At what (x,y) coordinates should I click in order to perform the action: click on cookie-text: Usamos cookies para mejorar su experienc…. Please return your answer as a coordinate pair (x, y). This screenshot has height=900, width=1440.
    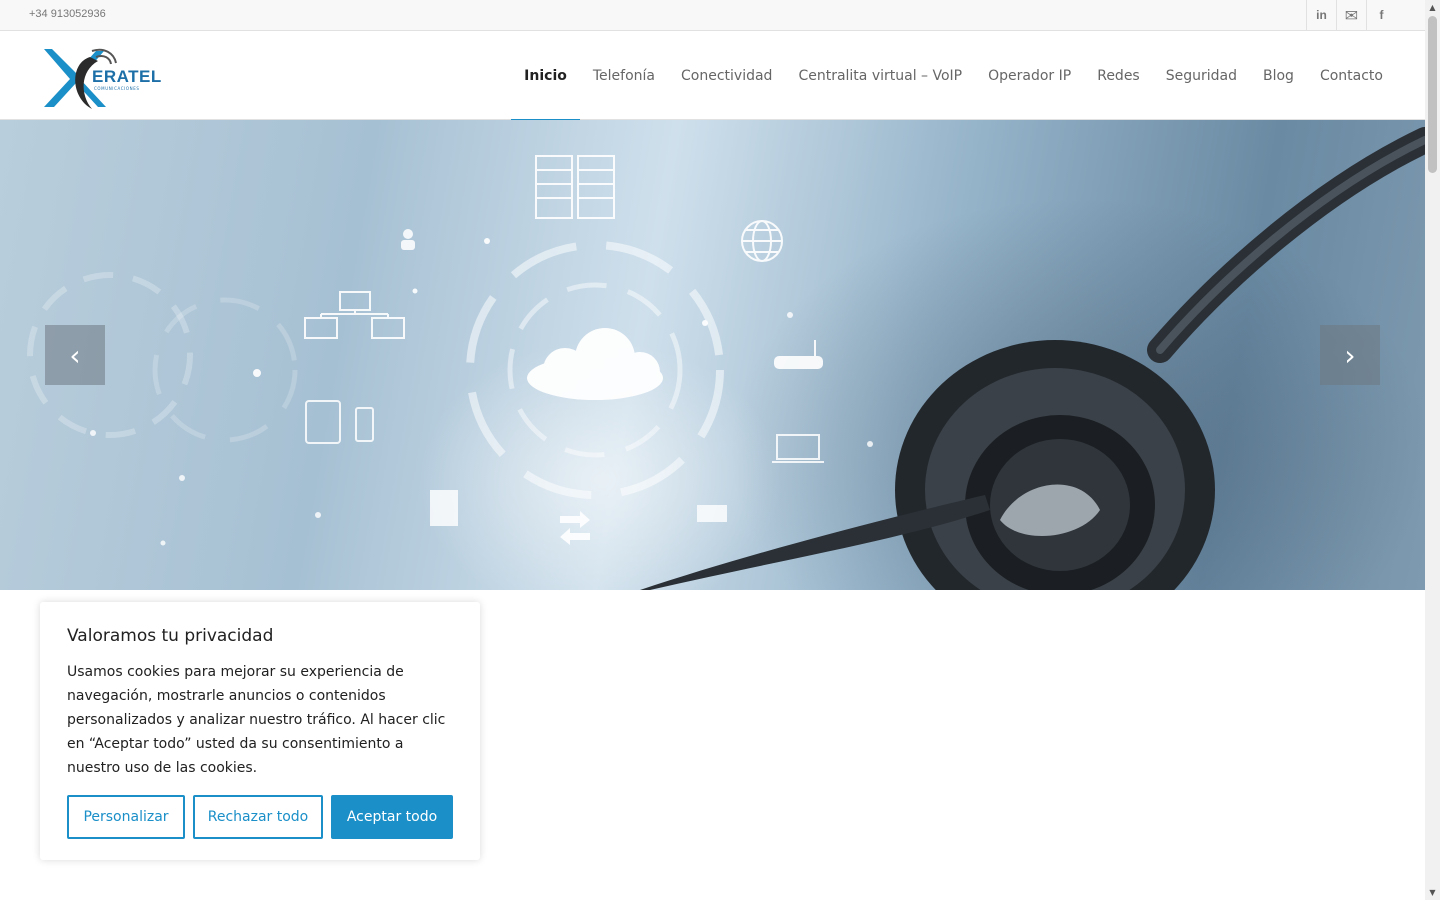
    Looking at the image, I should click on (256, 720).